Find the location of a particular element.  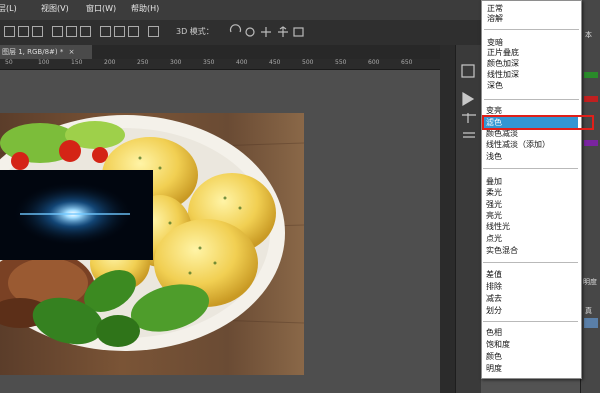

blend-option-difference: 差值 is located at coordinates (494, 274).